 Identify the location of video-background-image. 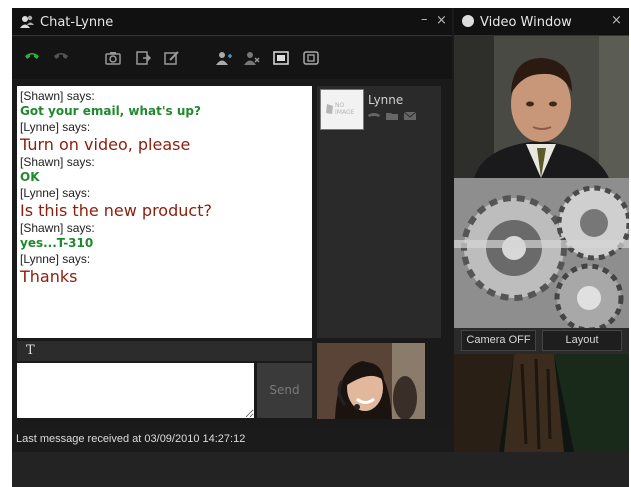
(541, 403).